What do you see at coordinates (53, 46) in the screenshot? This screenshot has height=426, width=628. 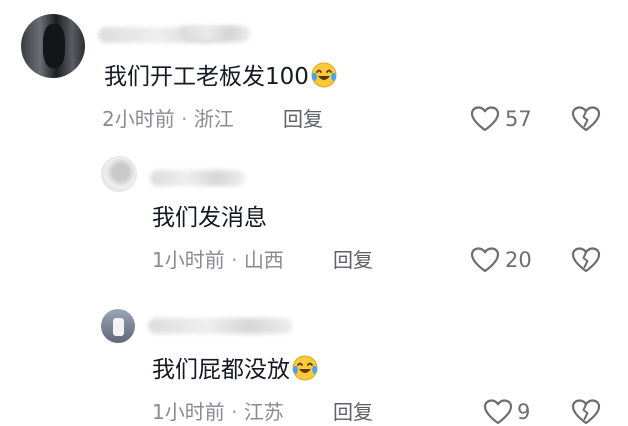 I see `avatar` at bounding box center [53, 46].